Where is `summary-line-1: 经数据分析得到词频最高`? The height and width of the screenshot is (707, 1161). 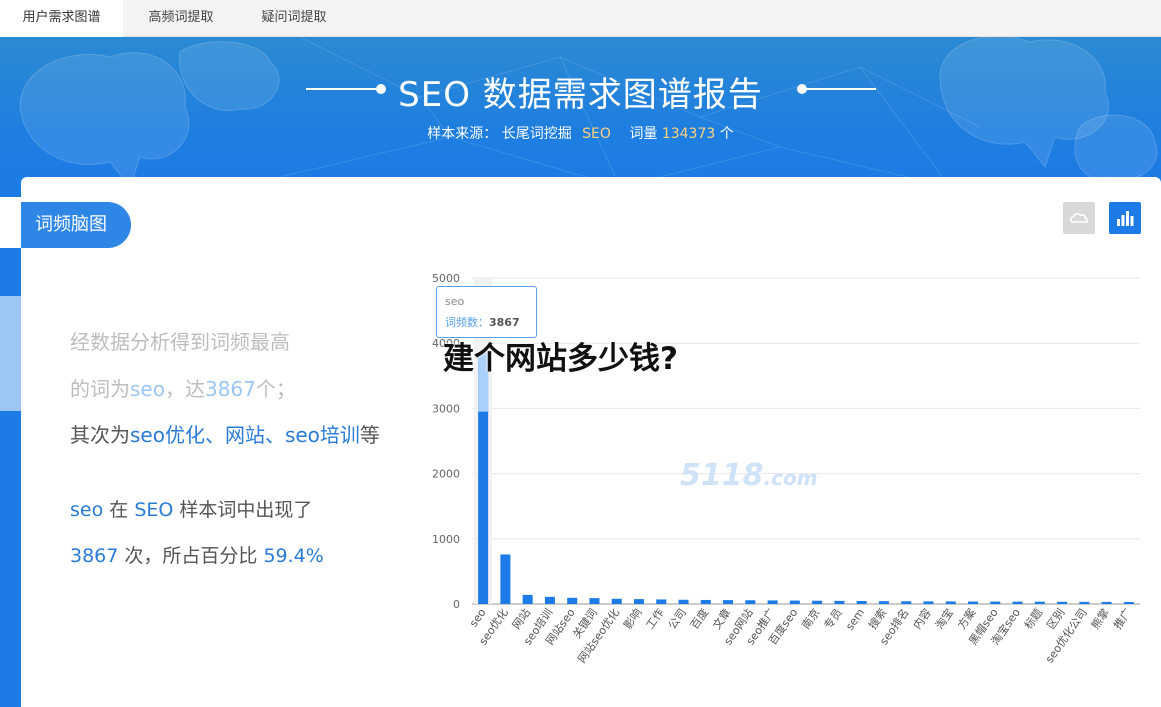 summary-line-1: 经数据分析得到词频最高 is located at coordinates (180, 340).